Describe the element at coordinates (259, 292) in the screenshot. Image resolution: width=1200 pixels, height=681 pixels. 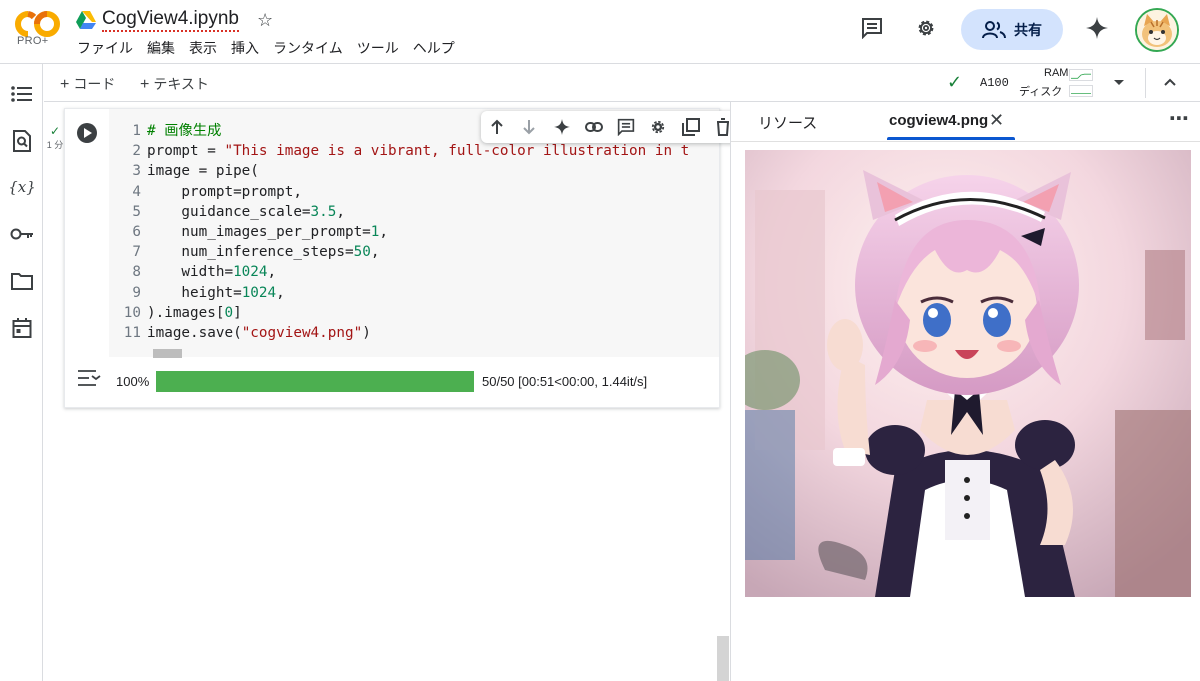
I see `code-token: 1024` at that location.